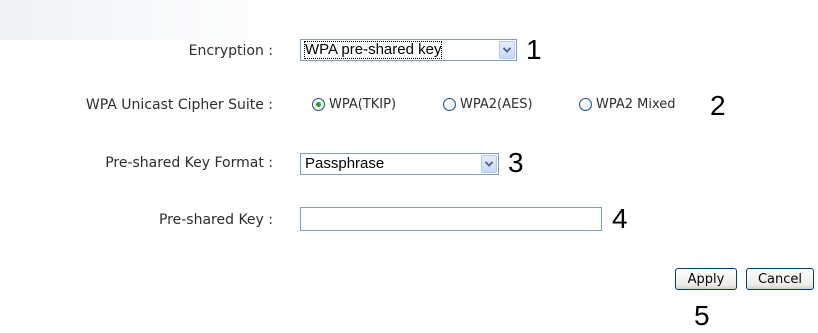 This screenshot has height=333, width=818. I want to click on radio-label: WPA(TKIP), so click(363, 104).